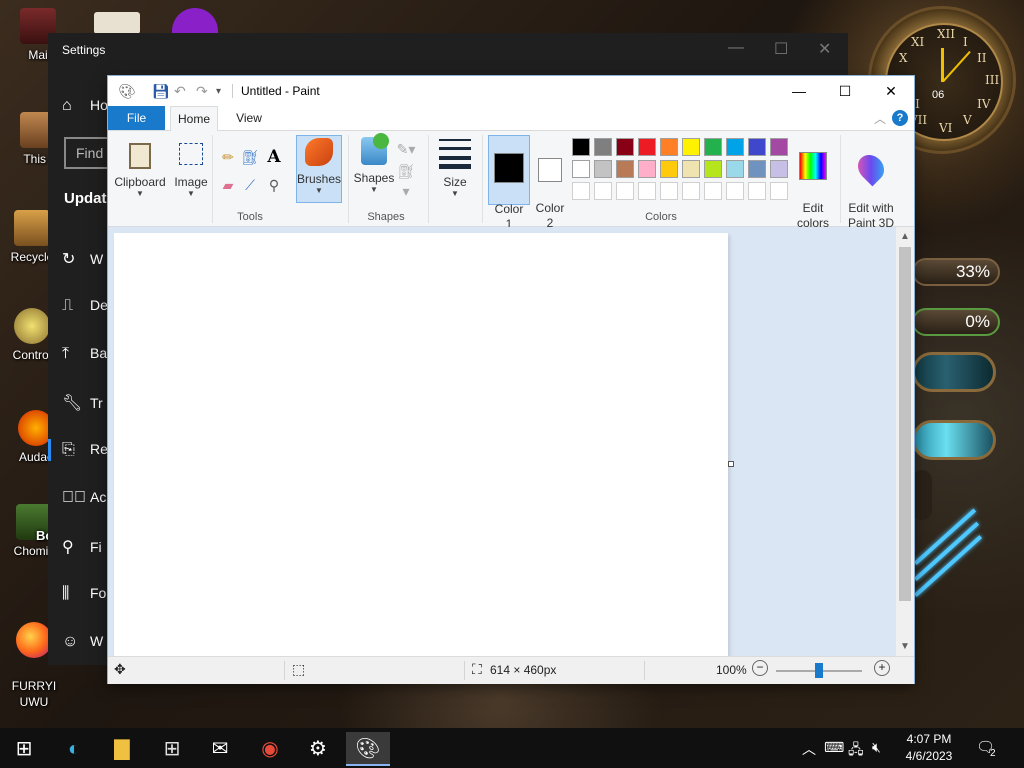 Image resolution: width=1024 pixels, height=768 pixels. I want to click on network-icon: 🖧︎, so click(856, 751).